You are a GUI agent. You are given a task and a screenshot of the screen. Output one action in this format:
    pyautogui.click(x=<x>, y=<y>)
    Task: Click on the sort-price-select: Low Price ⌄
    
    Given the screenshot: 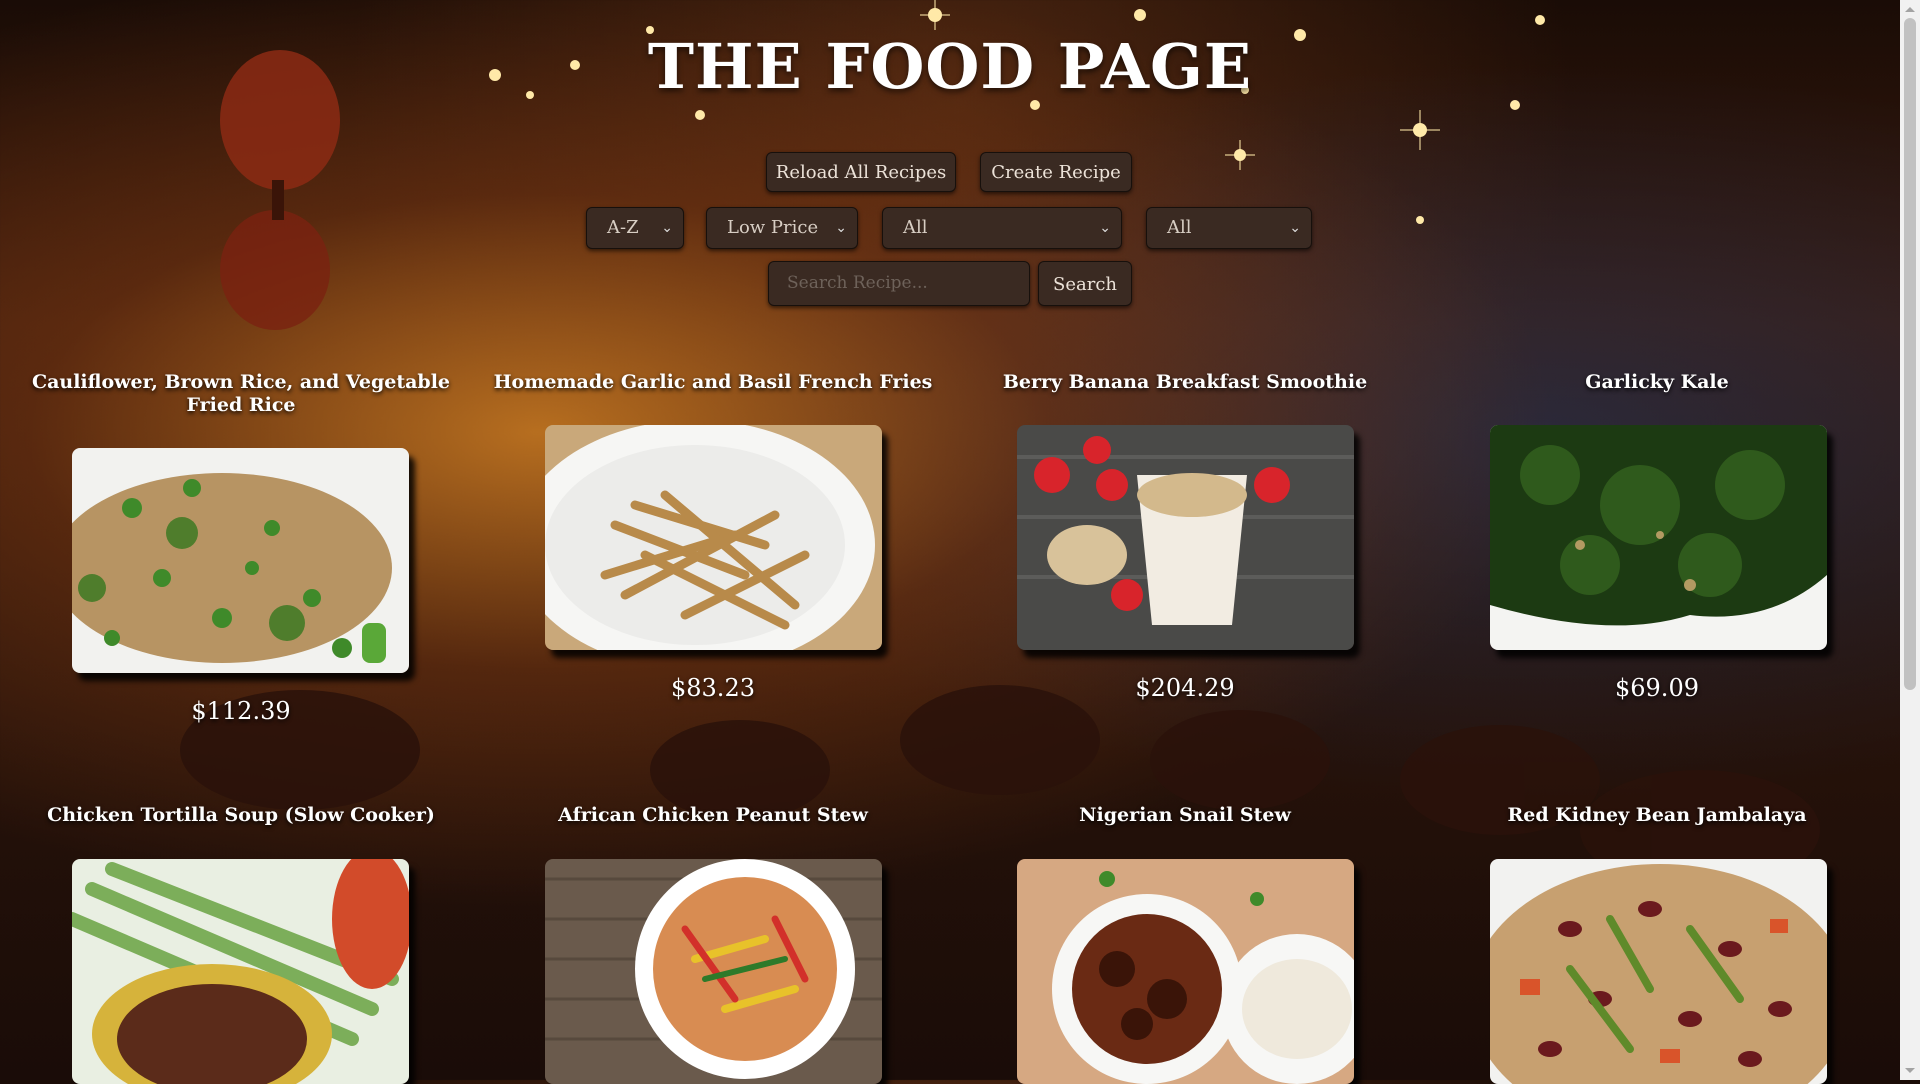 What is the action you would take?
    pyautogui.click(x=782, y=228)
    